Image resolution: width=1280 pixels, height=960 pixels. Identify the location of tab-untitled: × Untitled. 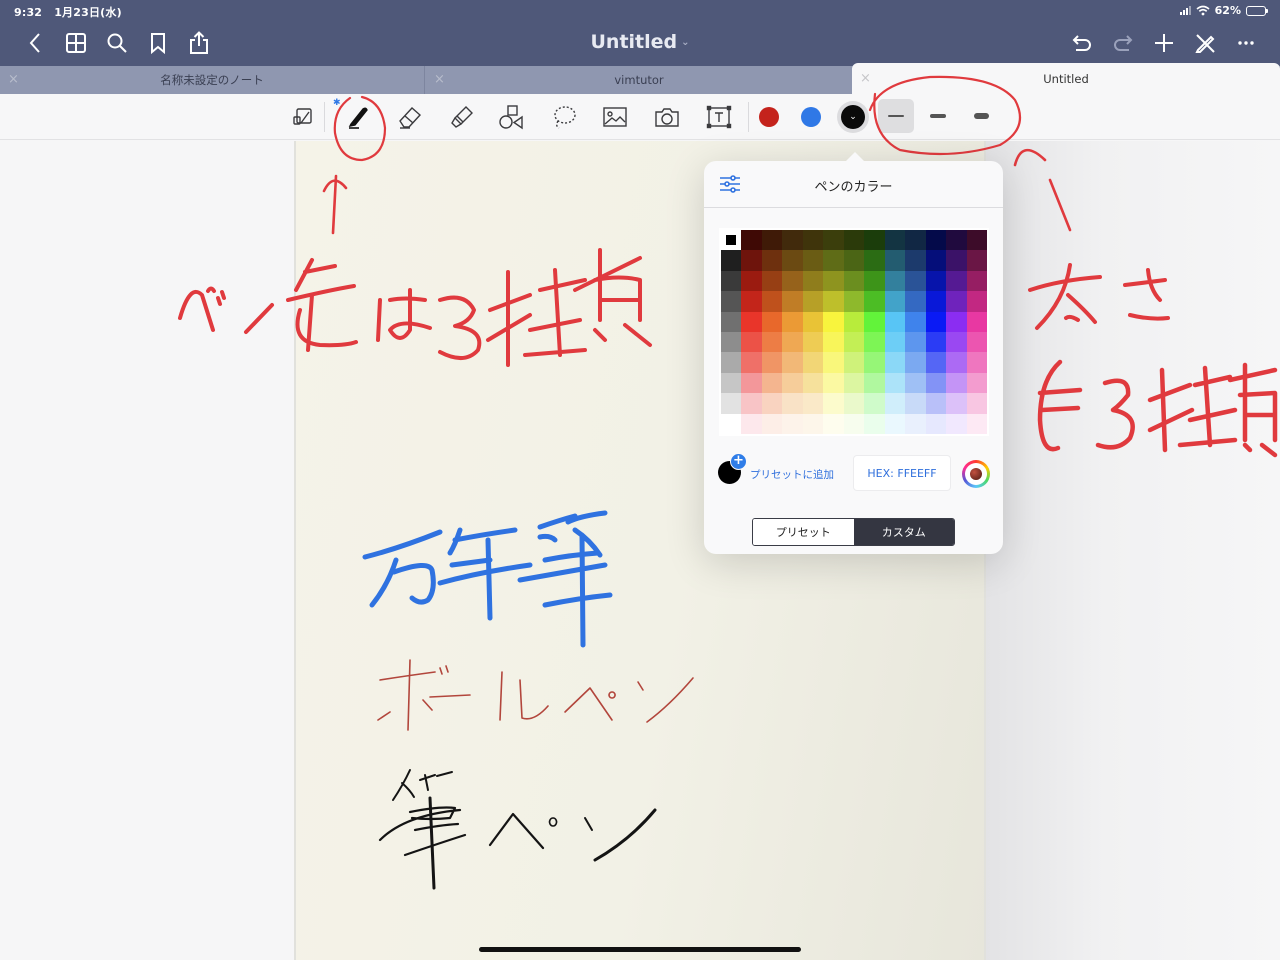
(1066, 78).